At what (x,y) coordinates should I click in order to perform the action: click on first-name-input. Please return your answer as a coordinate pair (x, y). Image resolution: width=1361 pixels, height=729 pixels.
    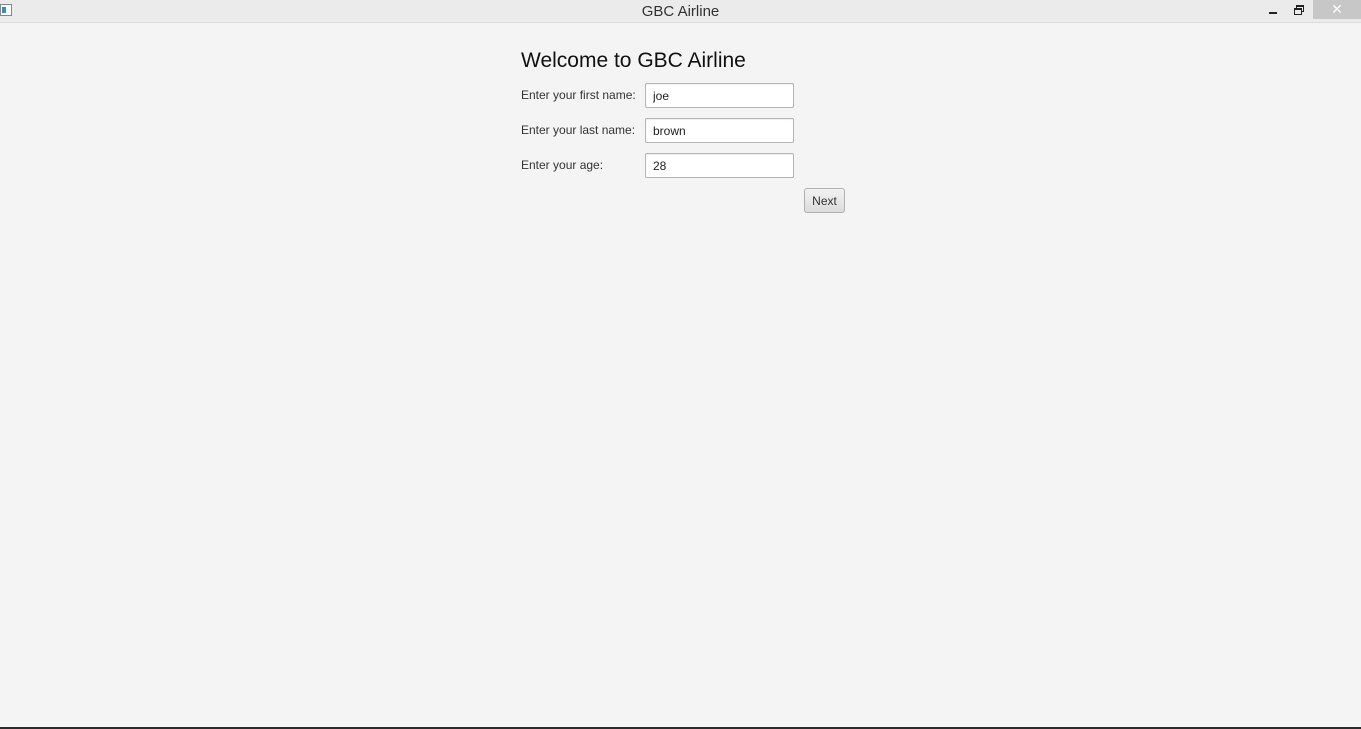
    Looking at the image, I should click on (719, 95).